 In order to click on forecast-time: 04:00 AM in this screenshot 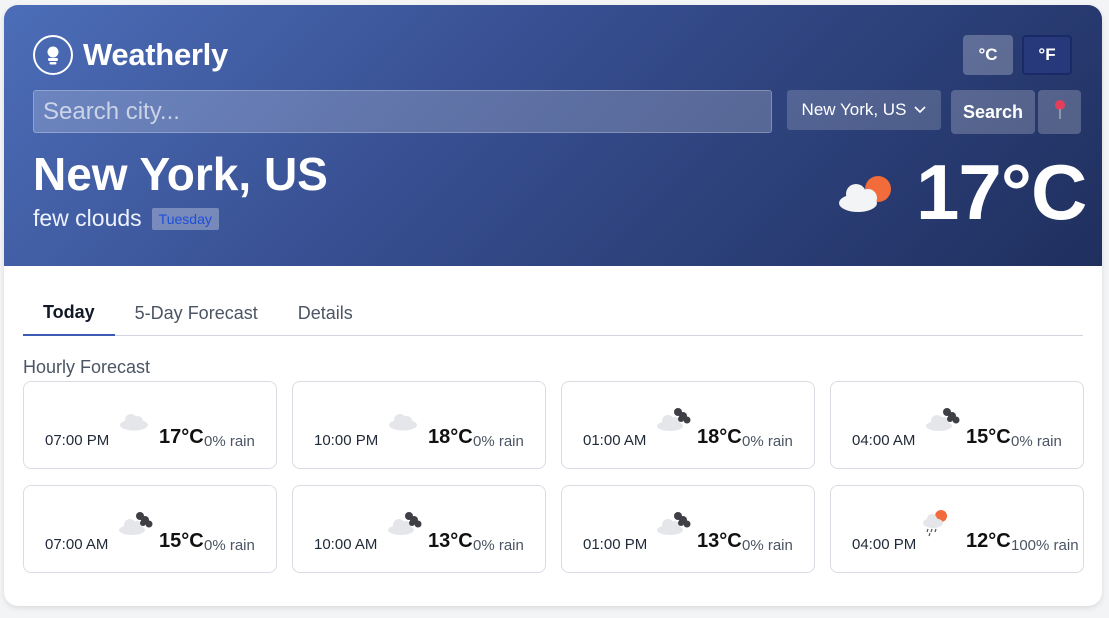, I will do `click(884, 440)`.